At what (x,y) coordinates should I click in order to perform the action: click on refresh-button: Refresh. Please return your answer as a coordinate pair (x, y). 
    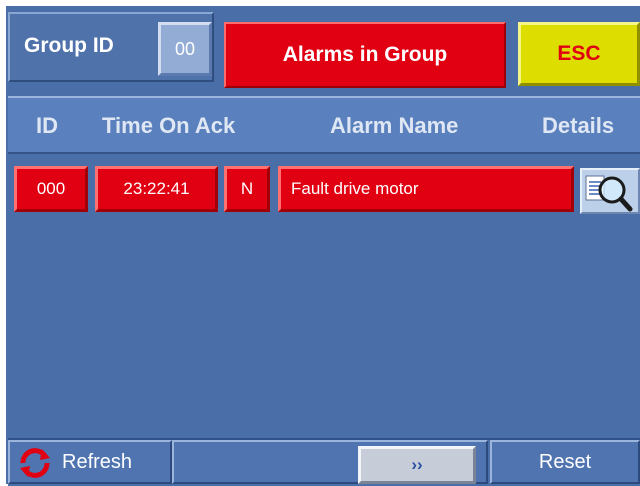
    Looking at the image, I should click on (90, 462).